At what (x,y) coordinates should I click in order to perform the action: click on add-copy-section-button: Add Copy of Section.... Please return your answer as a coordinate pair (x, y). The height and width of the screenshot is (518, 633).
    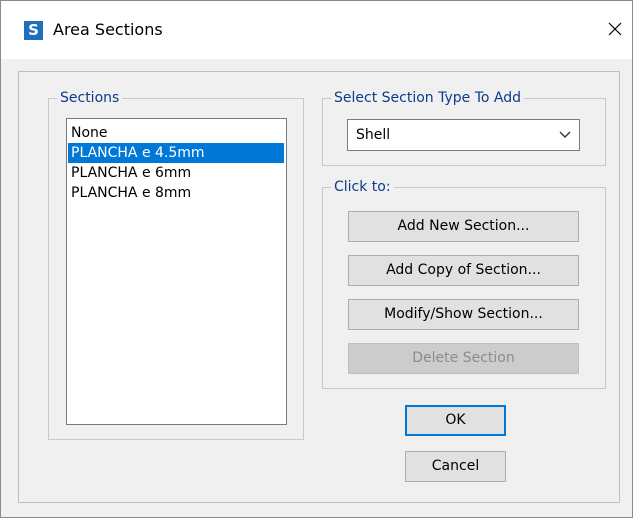
    Looking at the image, I should click on (463, 270).